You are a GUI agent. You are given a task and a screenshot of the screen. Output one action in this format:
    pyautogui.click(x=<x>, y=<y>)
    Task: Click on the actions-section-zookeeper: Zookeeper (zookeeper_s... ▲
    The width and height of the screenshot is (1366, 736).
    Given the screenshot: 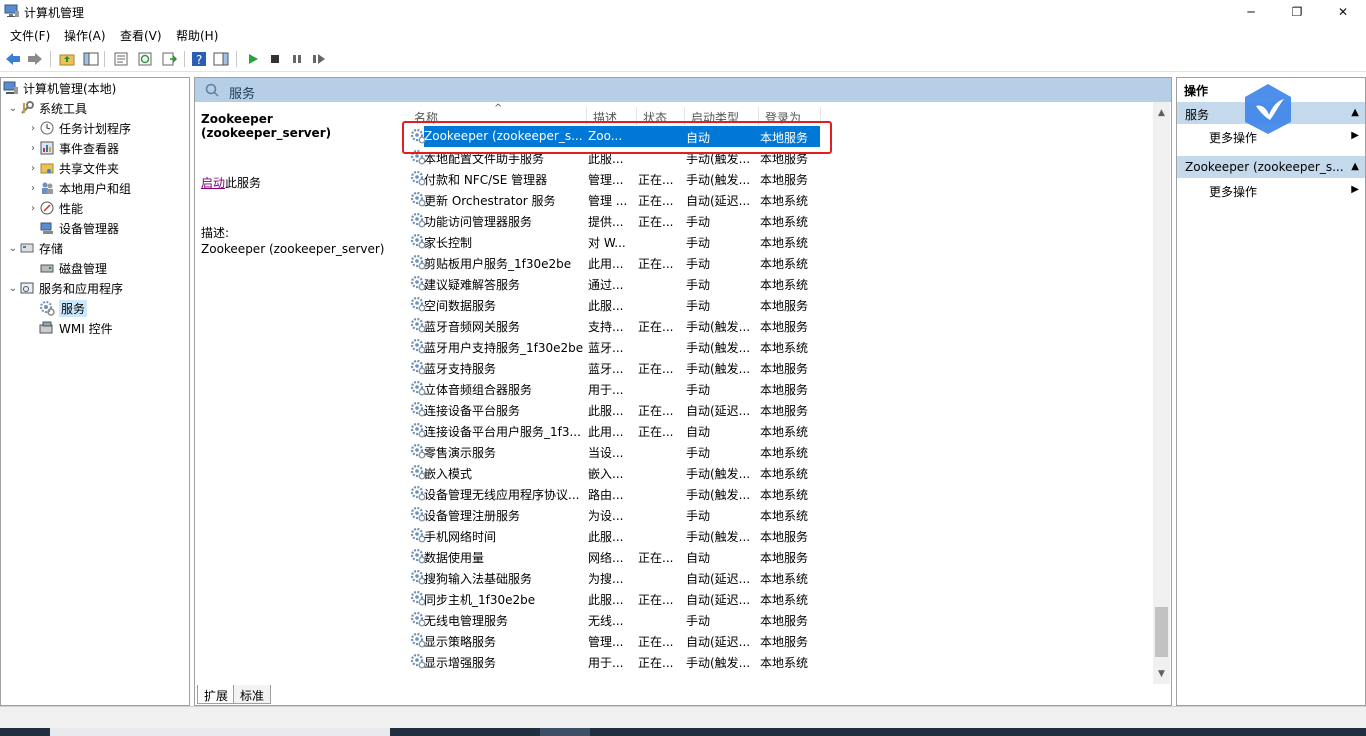 What is the action you would take?
    pyautogui.click(x=1271, y=167)
    